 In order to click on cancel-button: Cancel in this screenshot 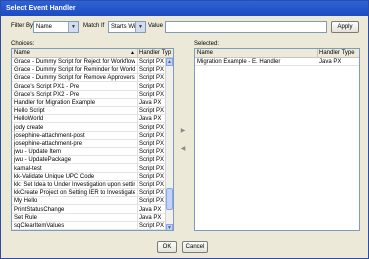, I will do `click(195, 247)`.